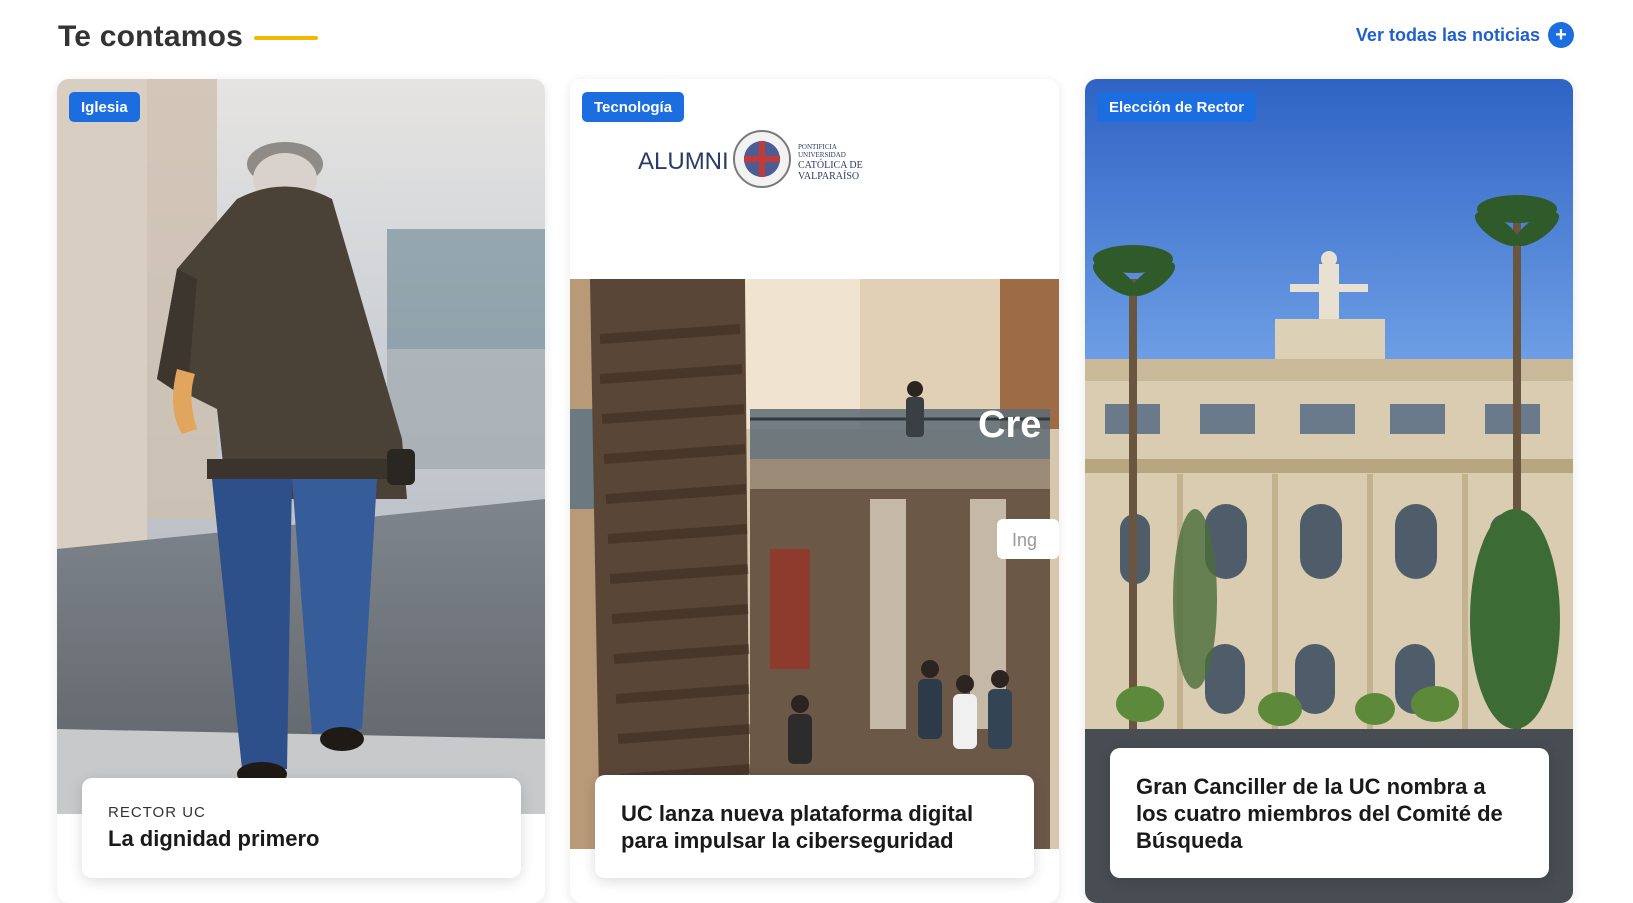 The width and height of the screenshot is (1633, 903). I want to click on section-title: Te contamos, so click(151, 36).